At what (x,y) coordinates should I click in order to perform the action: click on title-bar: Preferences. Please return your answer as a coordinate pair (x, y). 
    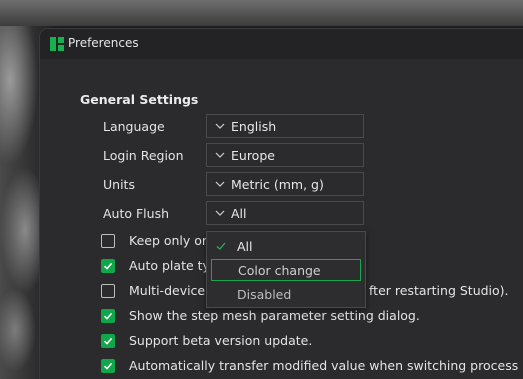
    Looking at the image, I should click on (281, 44).